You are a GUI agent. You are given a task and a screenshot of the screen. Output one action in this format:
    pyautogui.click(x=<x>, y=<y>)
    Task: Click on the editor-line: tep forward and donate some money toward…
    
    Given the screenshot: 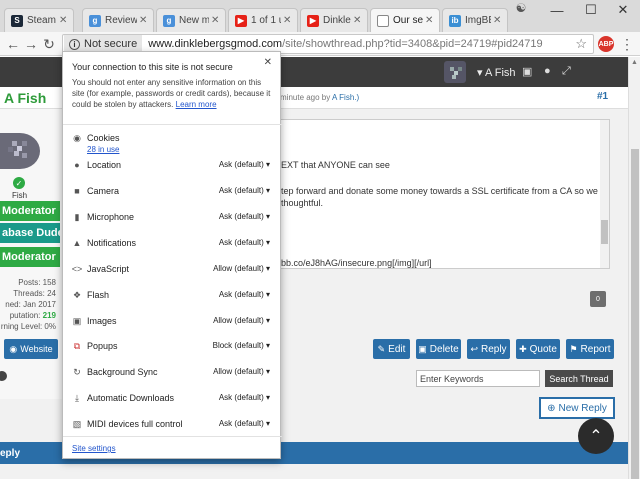 What is the action you would take?
    pyautogui.click(x=439, y=191)
    